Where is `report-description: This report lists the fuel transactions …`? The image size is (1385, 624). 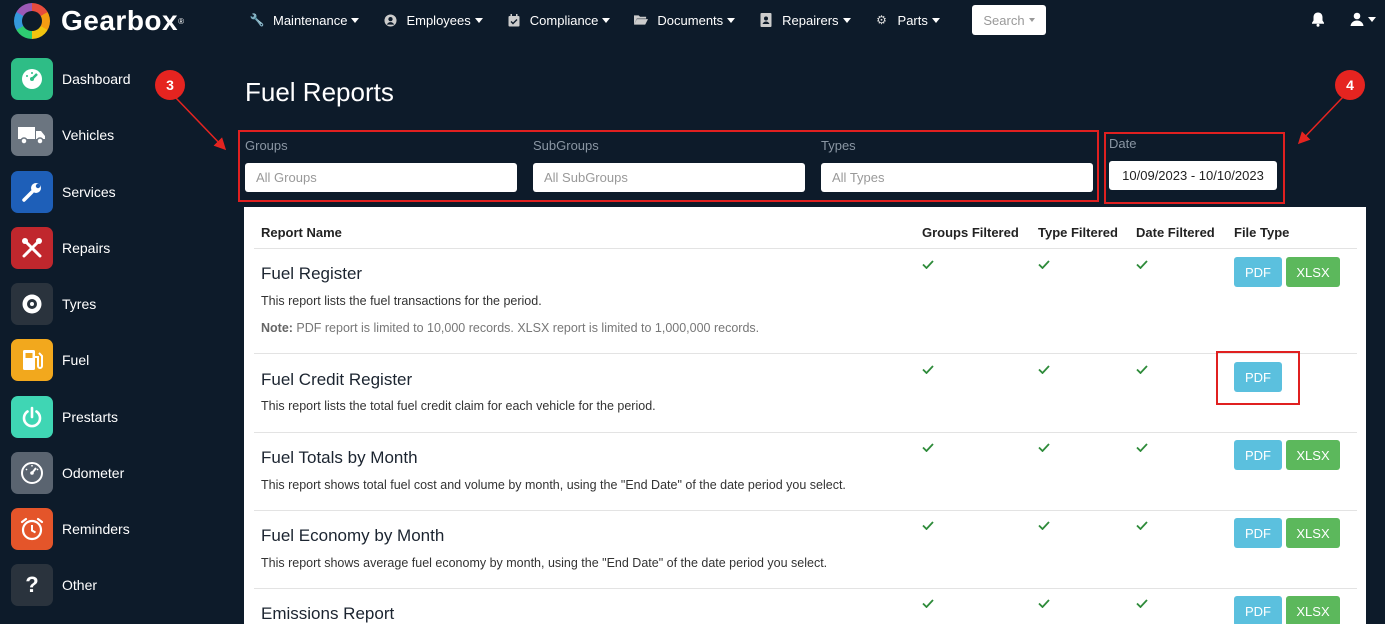
report-description: This report lists the fuel transactions … is located at coordinates (401, 301).